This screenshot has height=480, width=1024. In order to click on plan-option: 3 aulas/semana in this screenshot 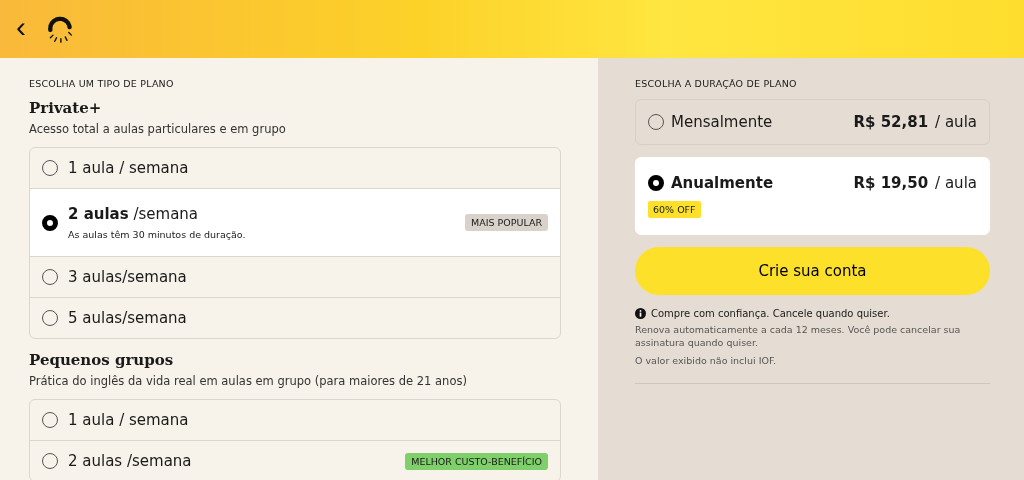, I will do `click(295, 276)`.